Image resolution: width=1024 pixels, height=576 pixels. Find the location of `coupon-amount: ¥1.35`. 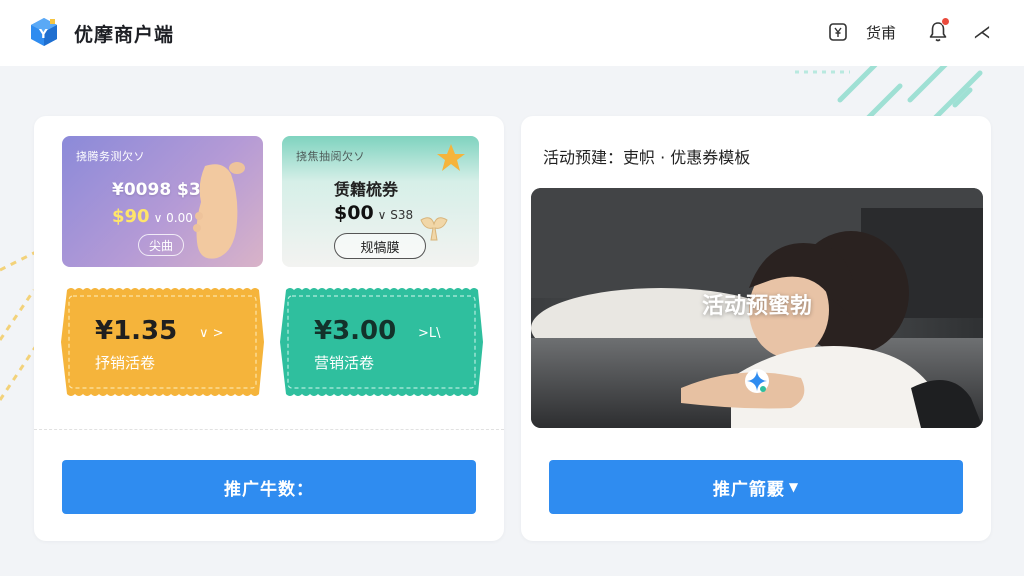

coupon-amount: ¥1.35 is located at coordinates (136, 331).